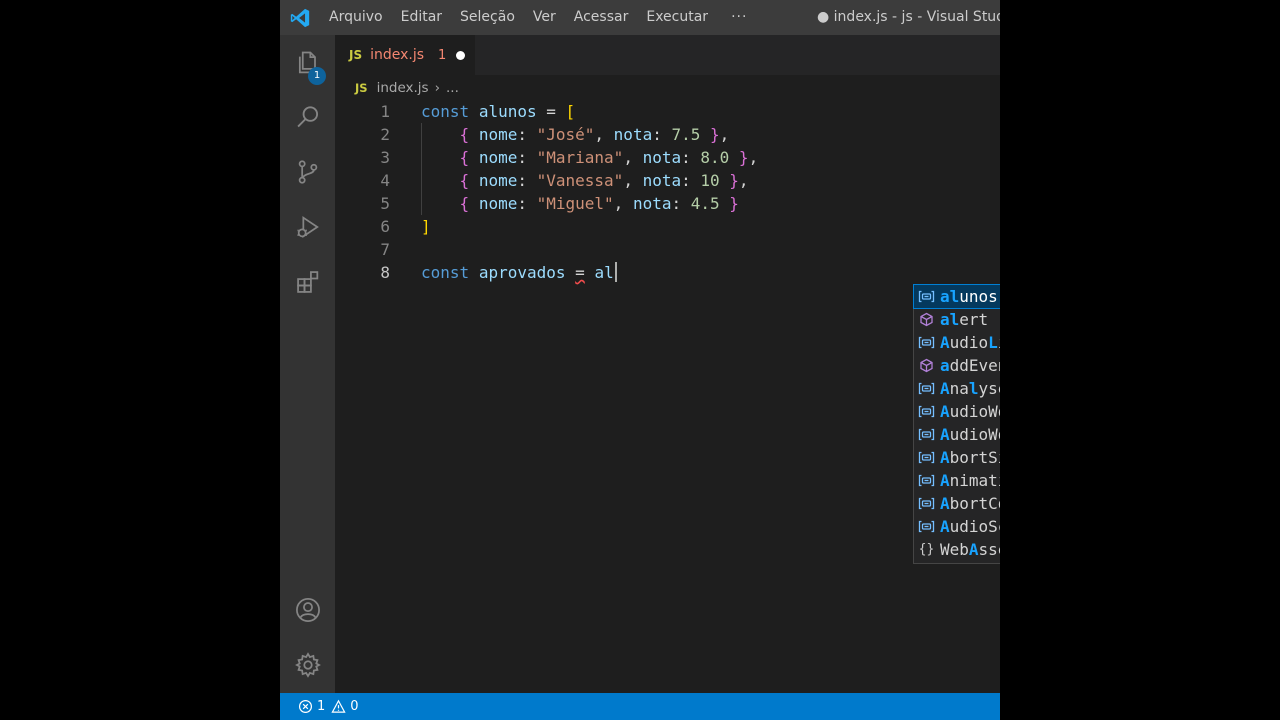 The image size is (1280, 720). I want to click on suggestion-item: AudioWorklet, so click(957, 411).